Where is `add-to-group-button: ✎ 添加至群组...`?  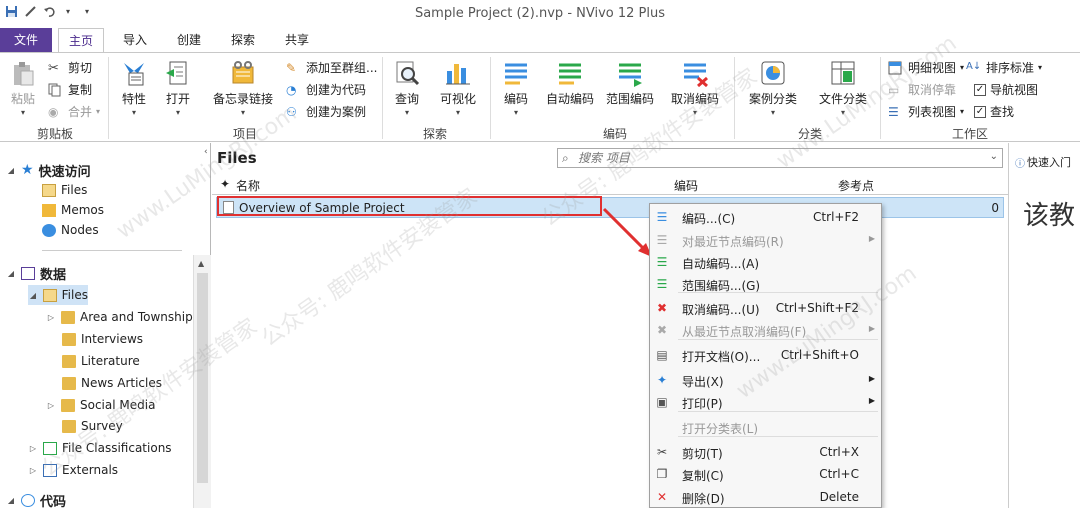 add-to-group-button: ✎ 添加至群组... is located at coordinates (331, 67).